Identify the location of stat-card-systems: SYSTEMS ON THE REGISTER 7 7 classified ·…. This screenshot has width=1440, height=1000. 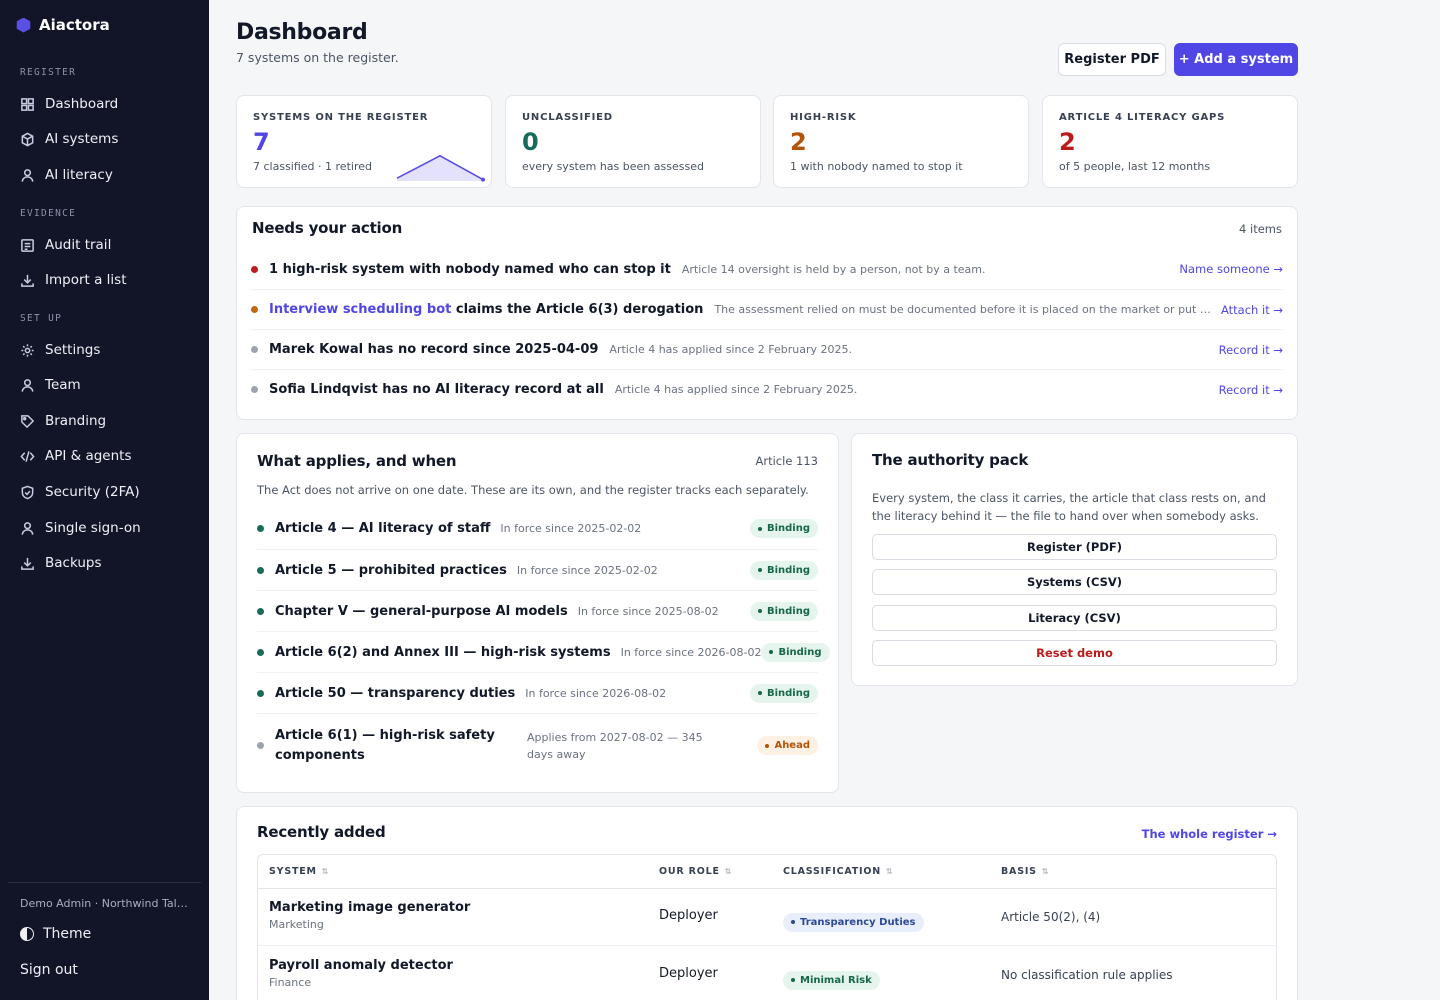
(364, 141).